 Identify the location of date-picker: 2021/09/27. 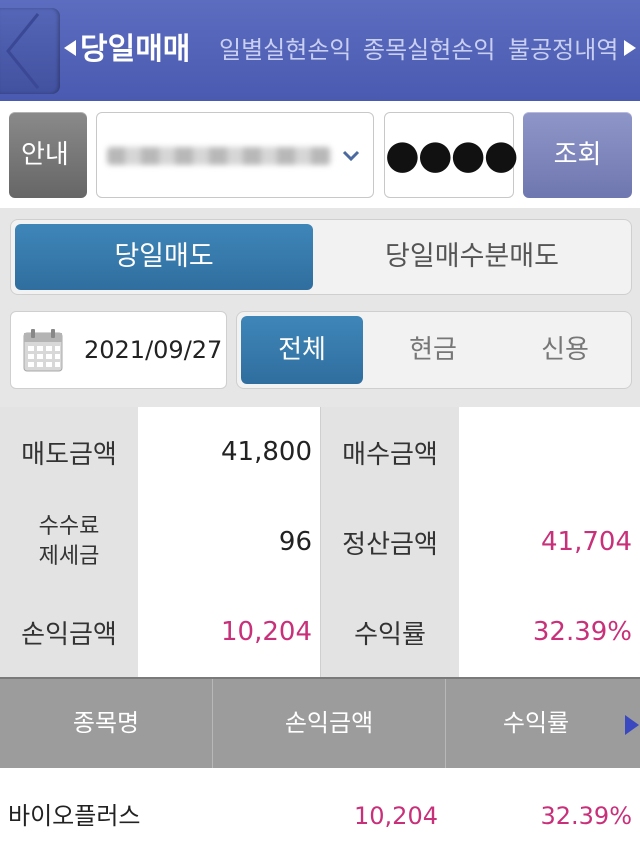
(118, 350).